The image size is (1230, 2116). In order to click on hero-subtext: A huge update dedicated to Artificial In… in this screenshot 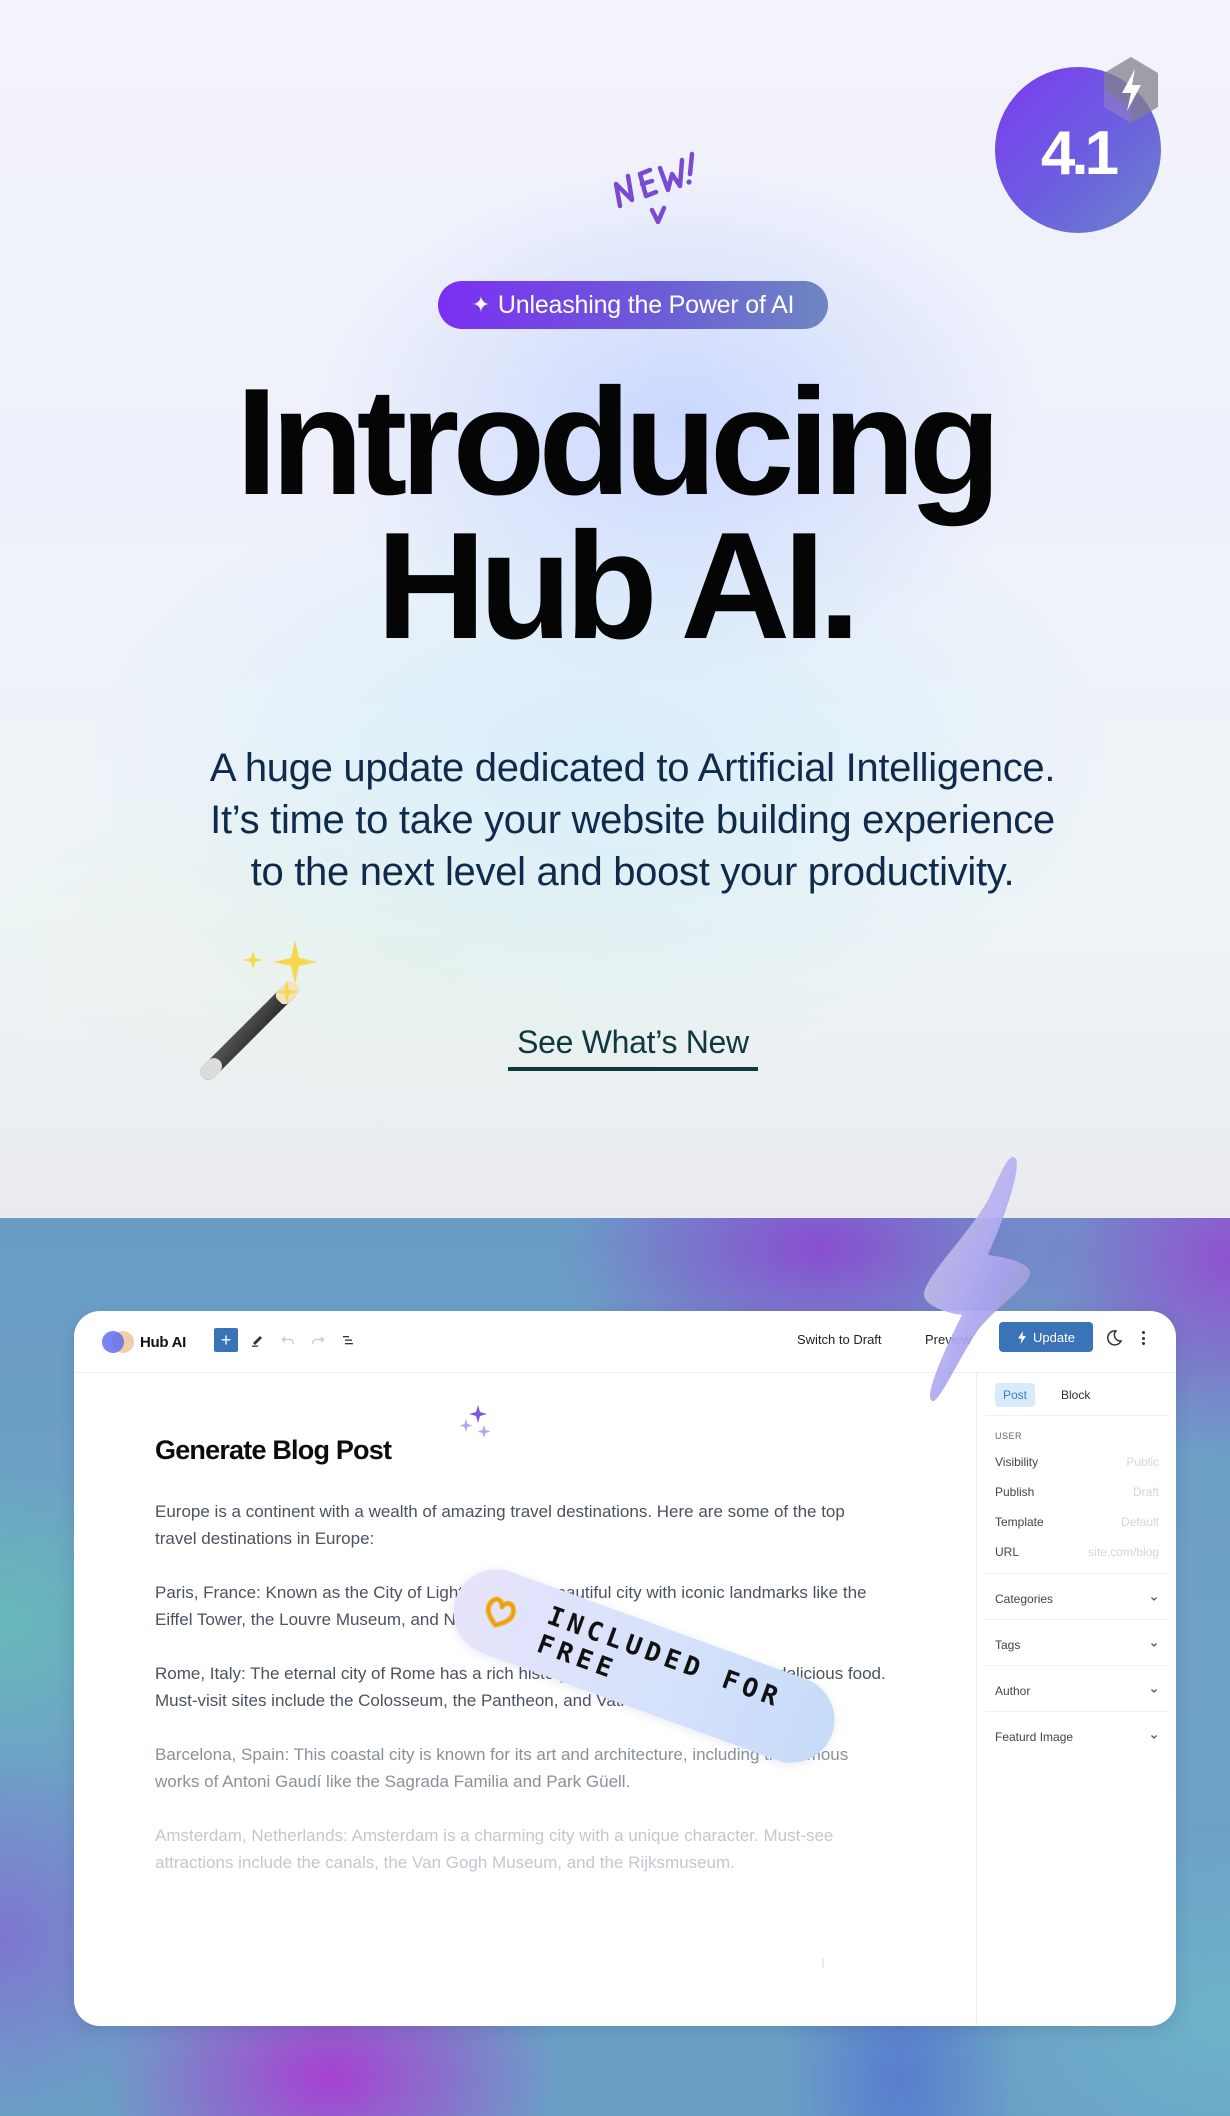, I will do `click(632, 820)`.